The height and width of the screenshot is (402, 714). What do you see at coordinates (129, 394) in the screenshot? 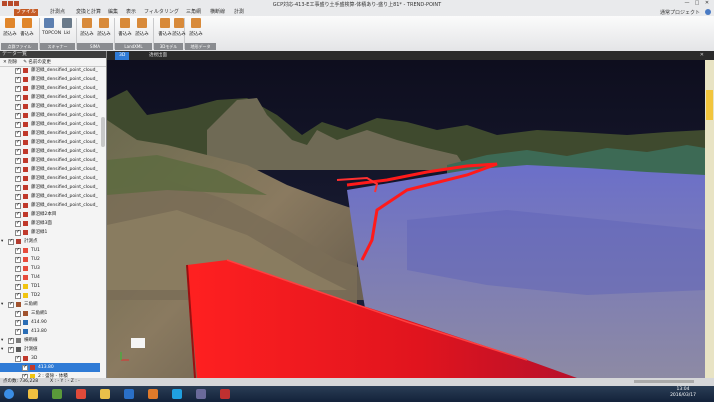
I see `ie-icon` at bounding box center [129, 394].